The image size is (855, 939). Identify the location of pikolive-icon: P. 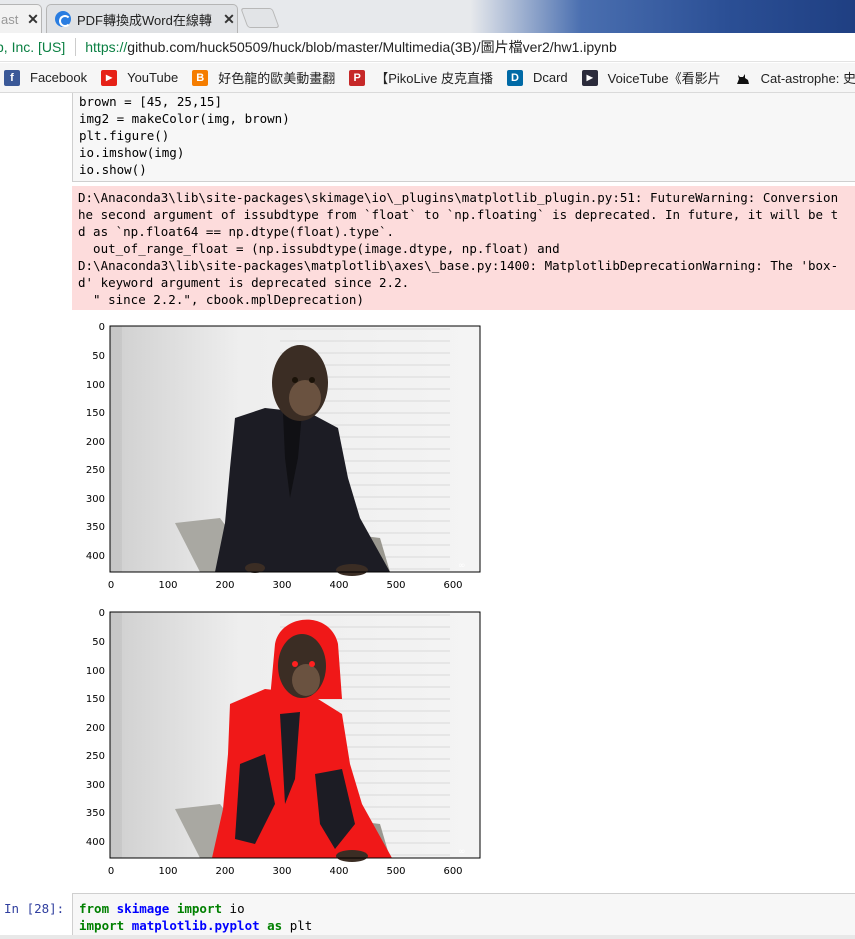
(357, 77).